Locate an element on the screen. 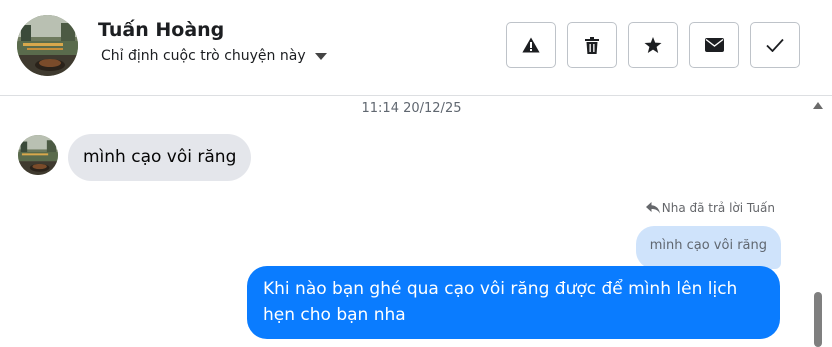 Image resolution: width=832 pixels, height=347 pixels. check-icon is located at coordinates (775, 45).